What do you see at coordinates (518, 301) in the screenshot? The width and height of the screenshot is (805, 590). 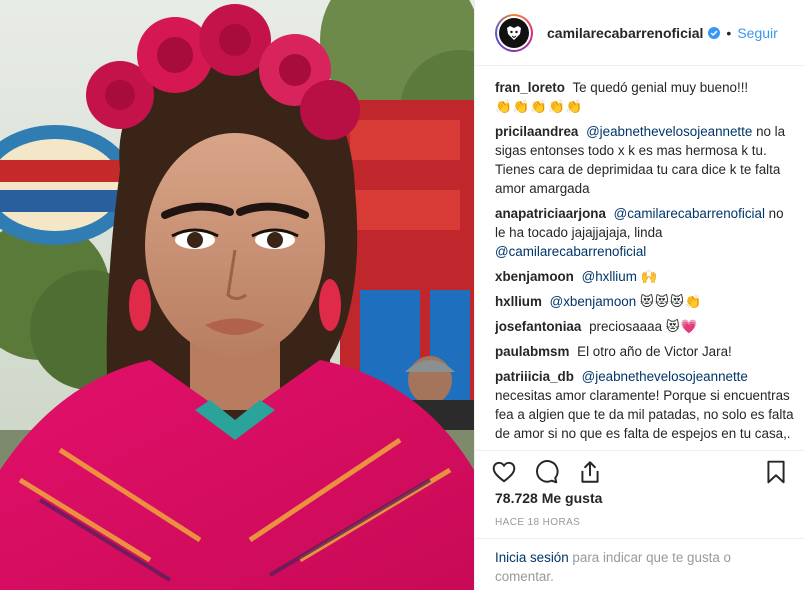 I see `comment-username: hxllium` at bounding box center [518, 301].